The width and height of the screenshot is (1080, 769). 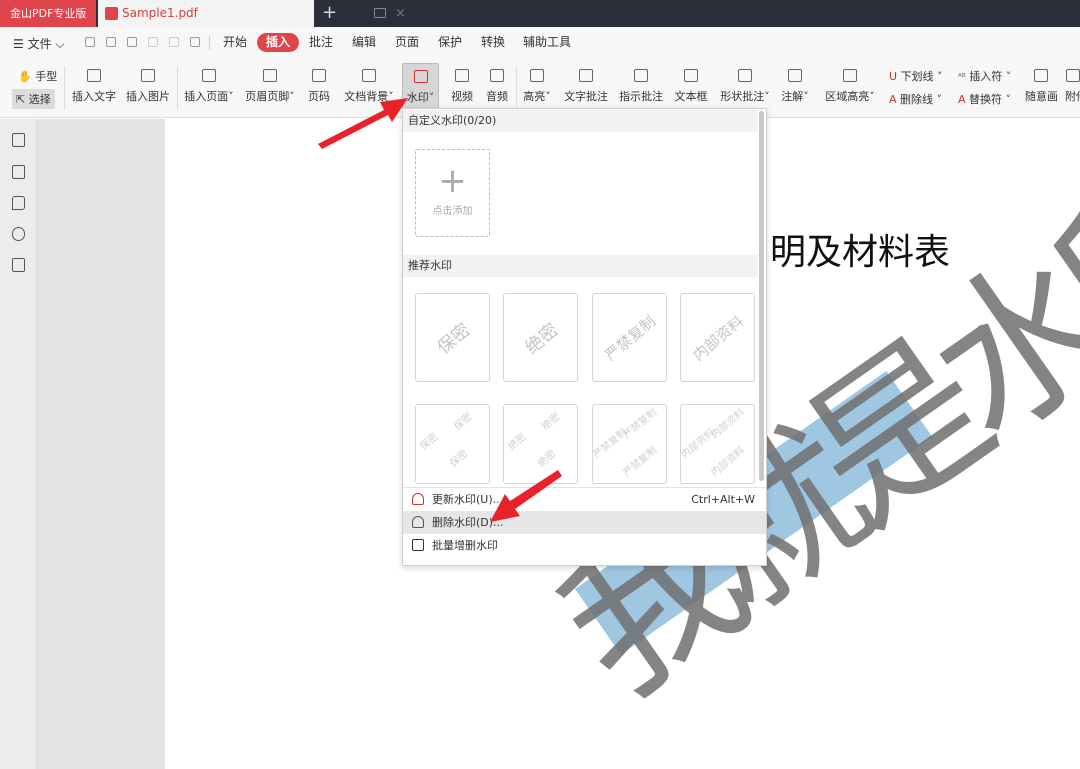 I want to click on watermark-card-text: 严禁复制, so click(x=630, y=338).